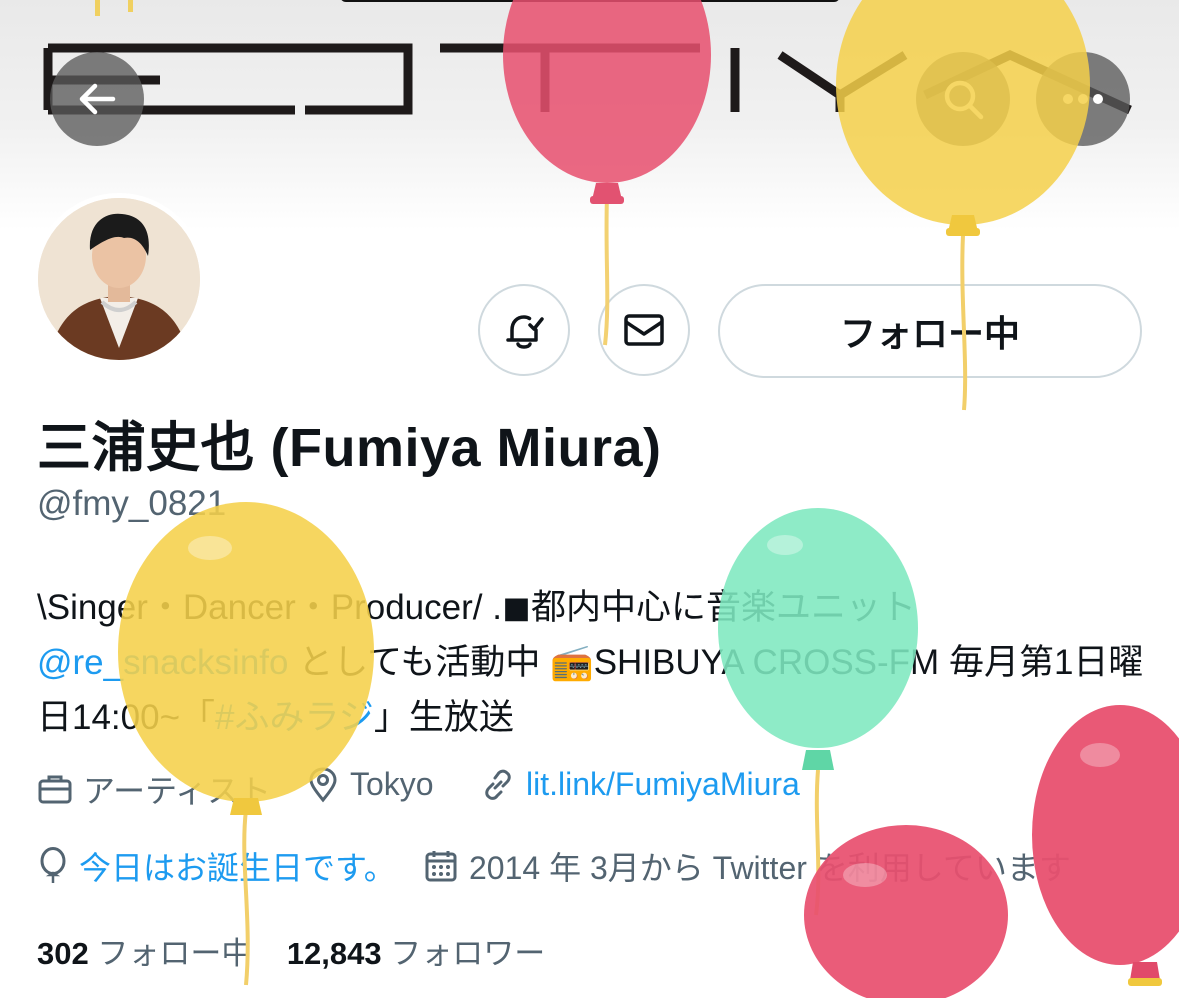 The height and width of the screenshot is (998, 1179). I want to click on profile-website: lit.link/FumiyaMiura, so click(640, 784).